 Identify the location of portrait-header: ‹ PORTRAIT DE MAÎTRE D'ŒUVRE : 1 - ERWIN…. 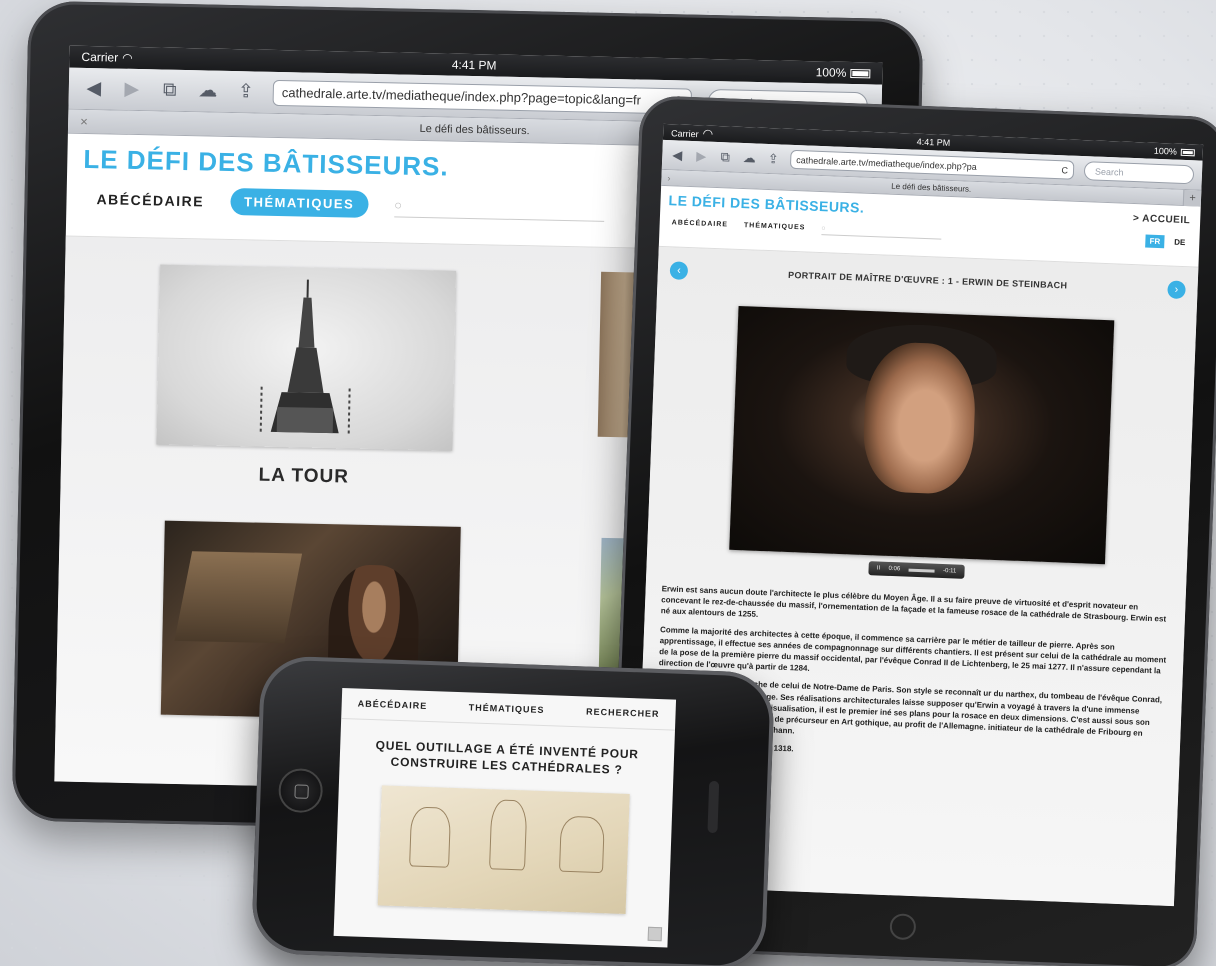
(928, 273).